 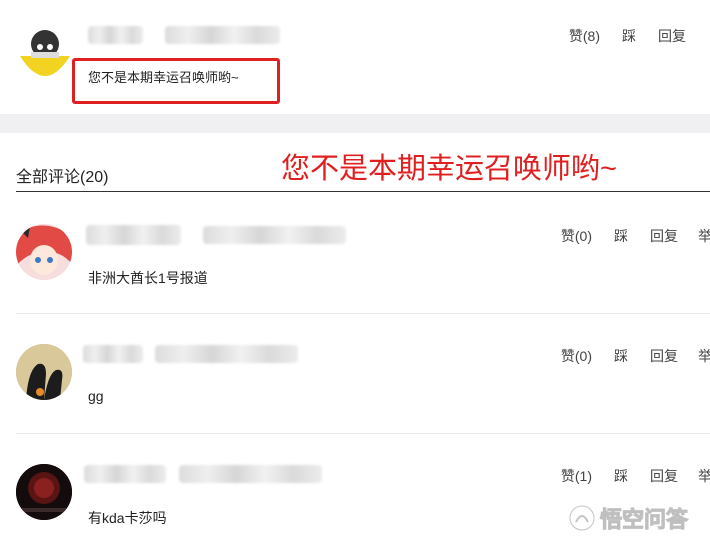 What do you see at coordinates (62, 175) in the screenshot?
I see `comments-header-label: 全部评论(20)` at bounding box center [62, 175].